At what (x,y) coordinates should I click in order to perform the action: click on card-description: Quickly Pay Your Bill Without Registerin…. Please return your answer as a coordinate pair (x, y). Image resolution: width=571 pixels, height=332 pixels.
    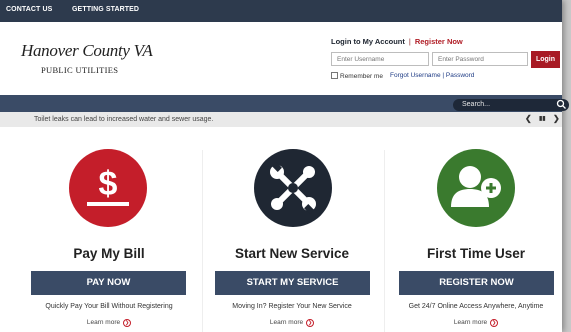
    Looking at the image, I should click on (109, 306).